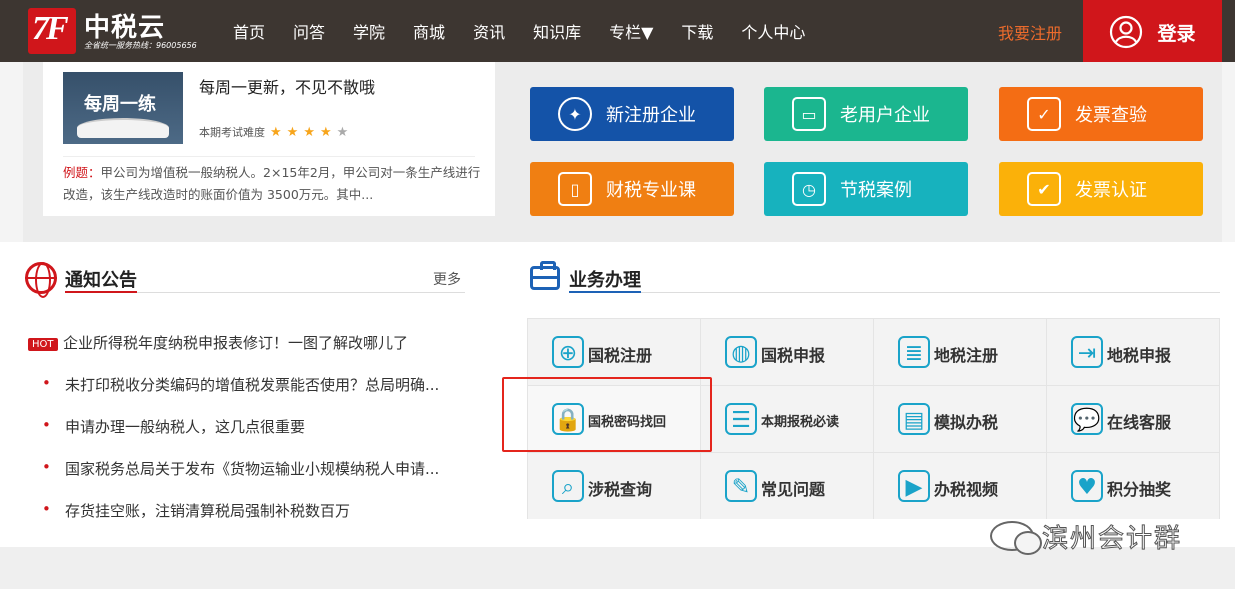 The image size is (1235, 589). I want to click on nav-mall: 商城, so click(429, 31).